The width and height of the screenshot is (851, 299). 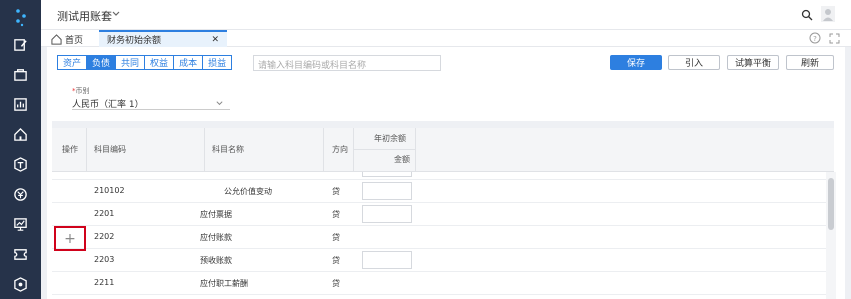 What do you see at coordinates (20, 224) in the screenshot?
I see `nav-report-icon` at bounding box center [20, 224].